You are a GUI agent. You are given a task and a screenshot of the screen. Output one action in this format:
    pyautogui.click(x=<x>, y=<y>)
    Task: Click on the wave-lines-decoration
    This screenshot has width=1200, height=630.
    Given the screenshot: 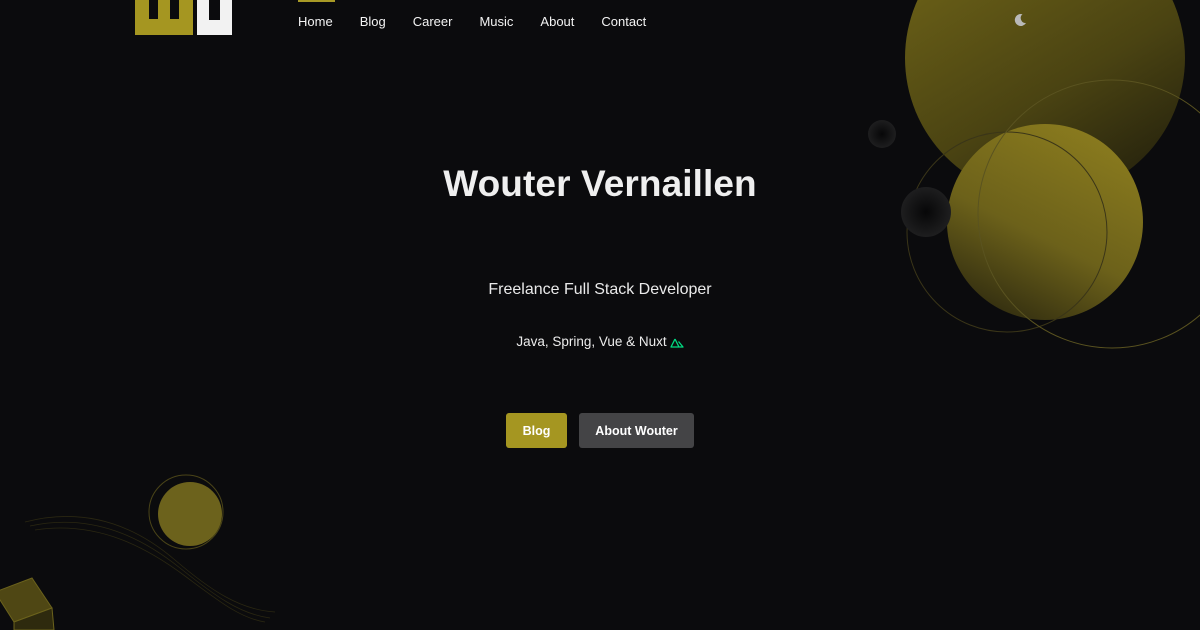 What is the action you would take?
    pyautogui.click(x=150, y=569)
    